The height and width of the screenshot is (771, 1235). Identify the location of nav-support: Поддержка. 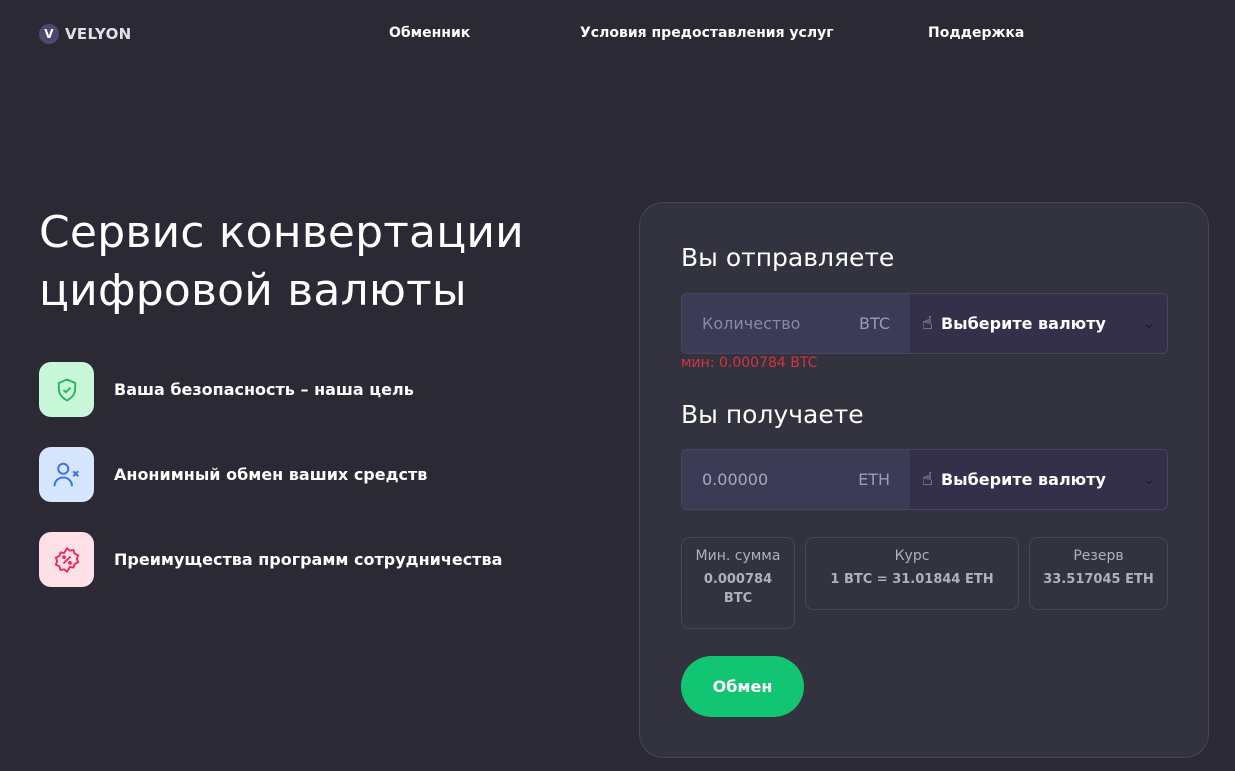
(976, 33).